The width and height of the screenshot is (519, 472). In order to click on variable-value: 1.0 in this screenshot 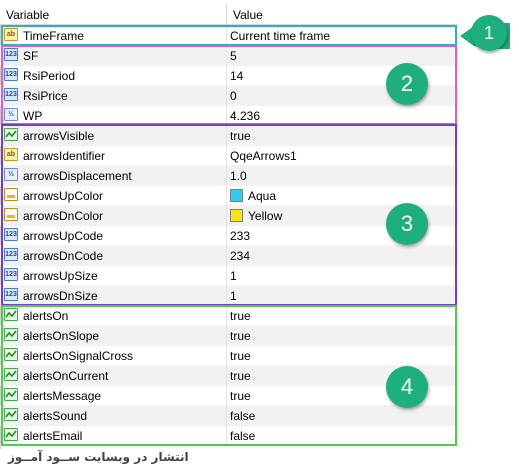, I will do `click(238, 176)`.